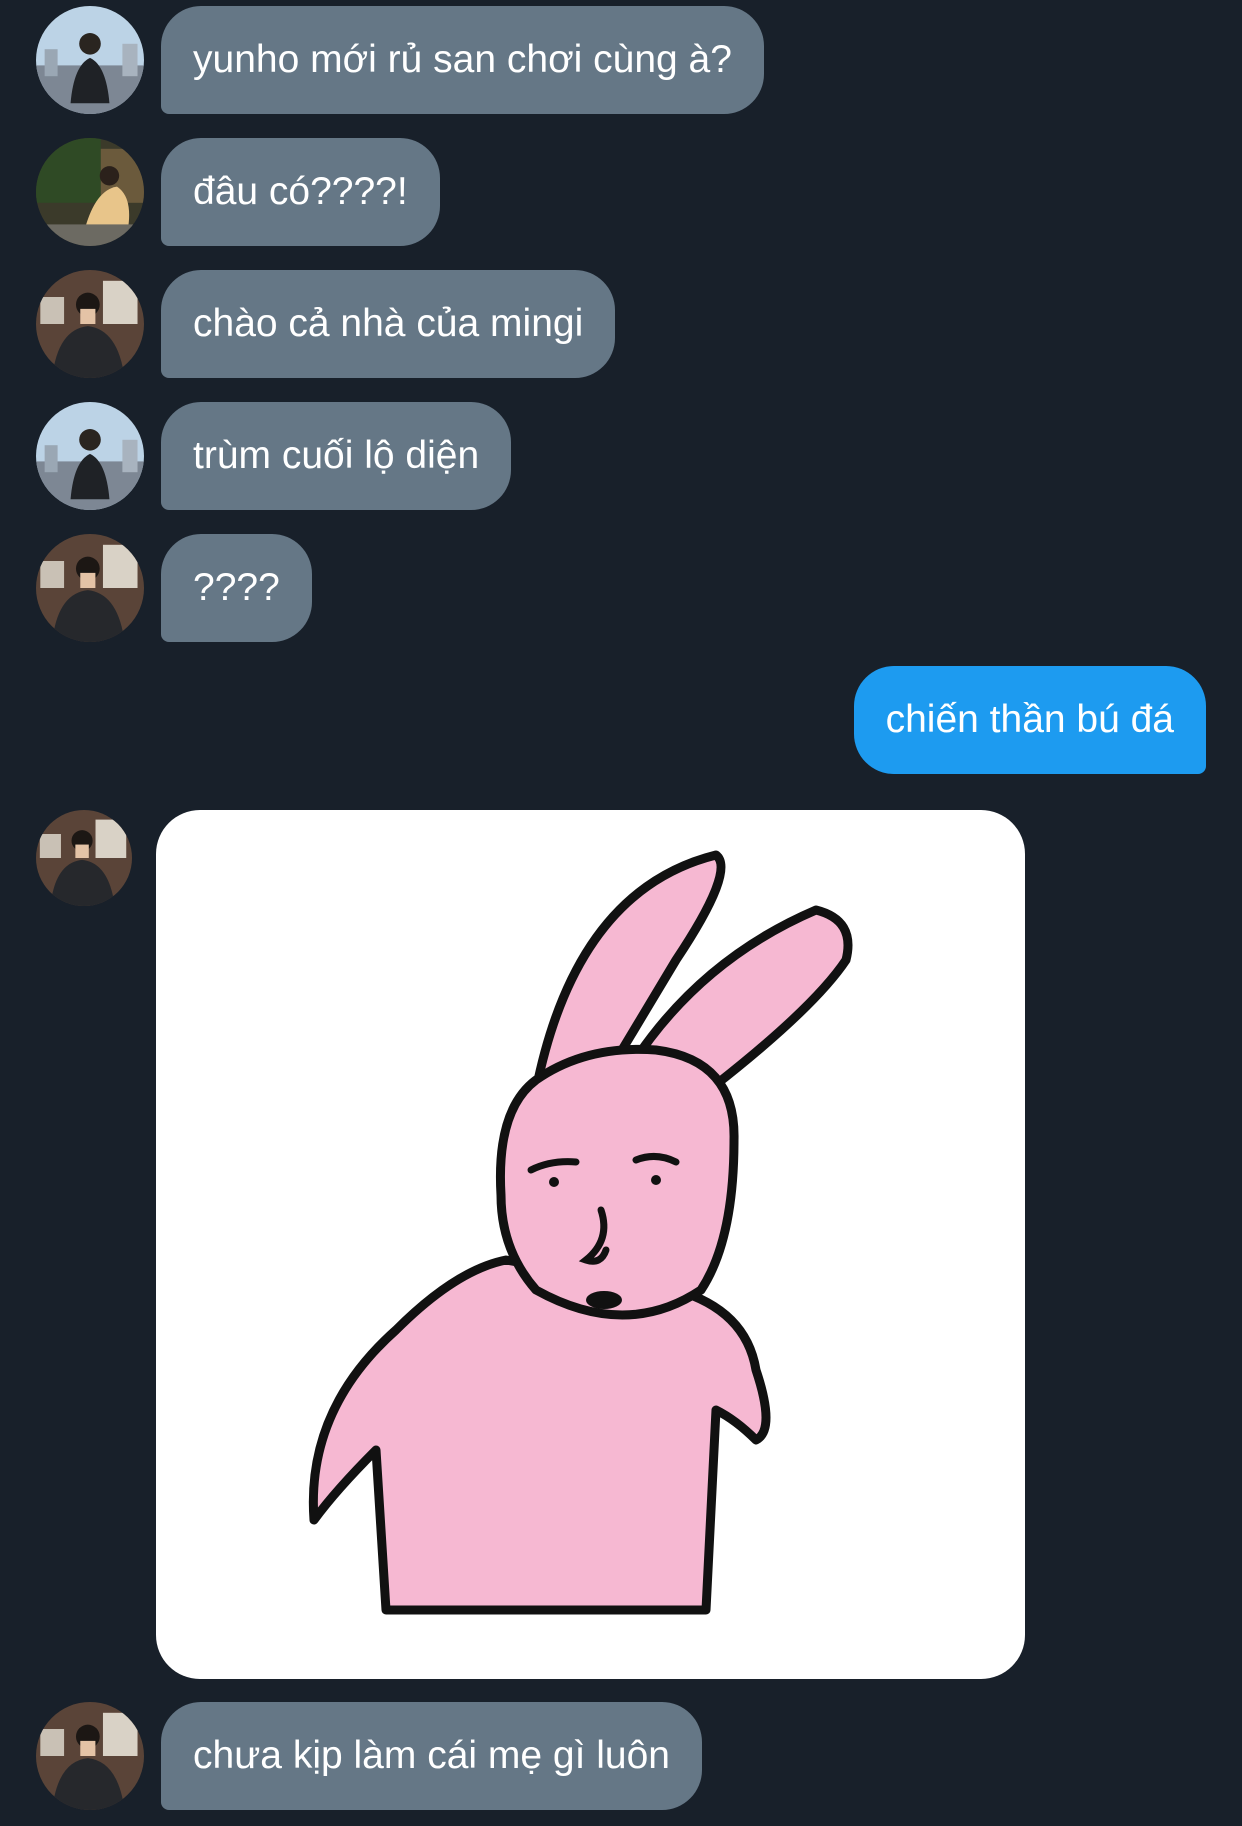 The width and height of the screenshot is (1242, 1826). Describe the element at coordinates (431, 1756) in the screenshot. I see `message-bubble: chưa kịp làm cái mẹ gì luôn` at that location.